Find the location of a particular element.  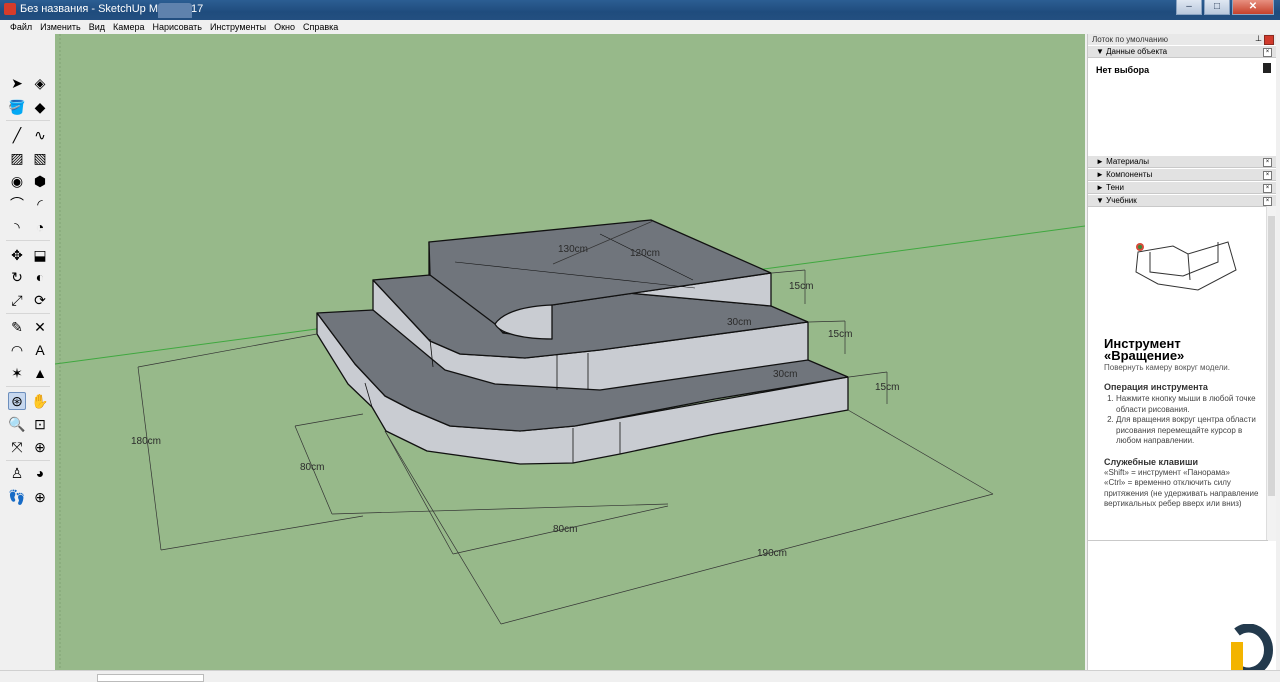

tutorial-subtitle: Повернуть камеру вокруг модели. is located at coordinates (1167, 367).